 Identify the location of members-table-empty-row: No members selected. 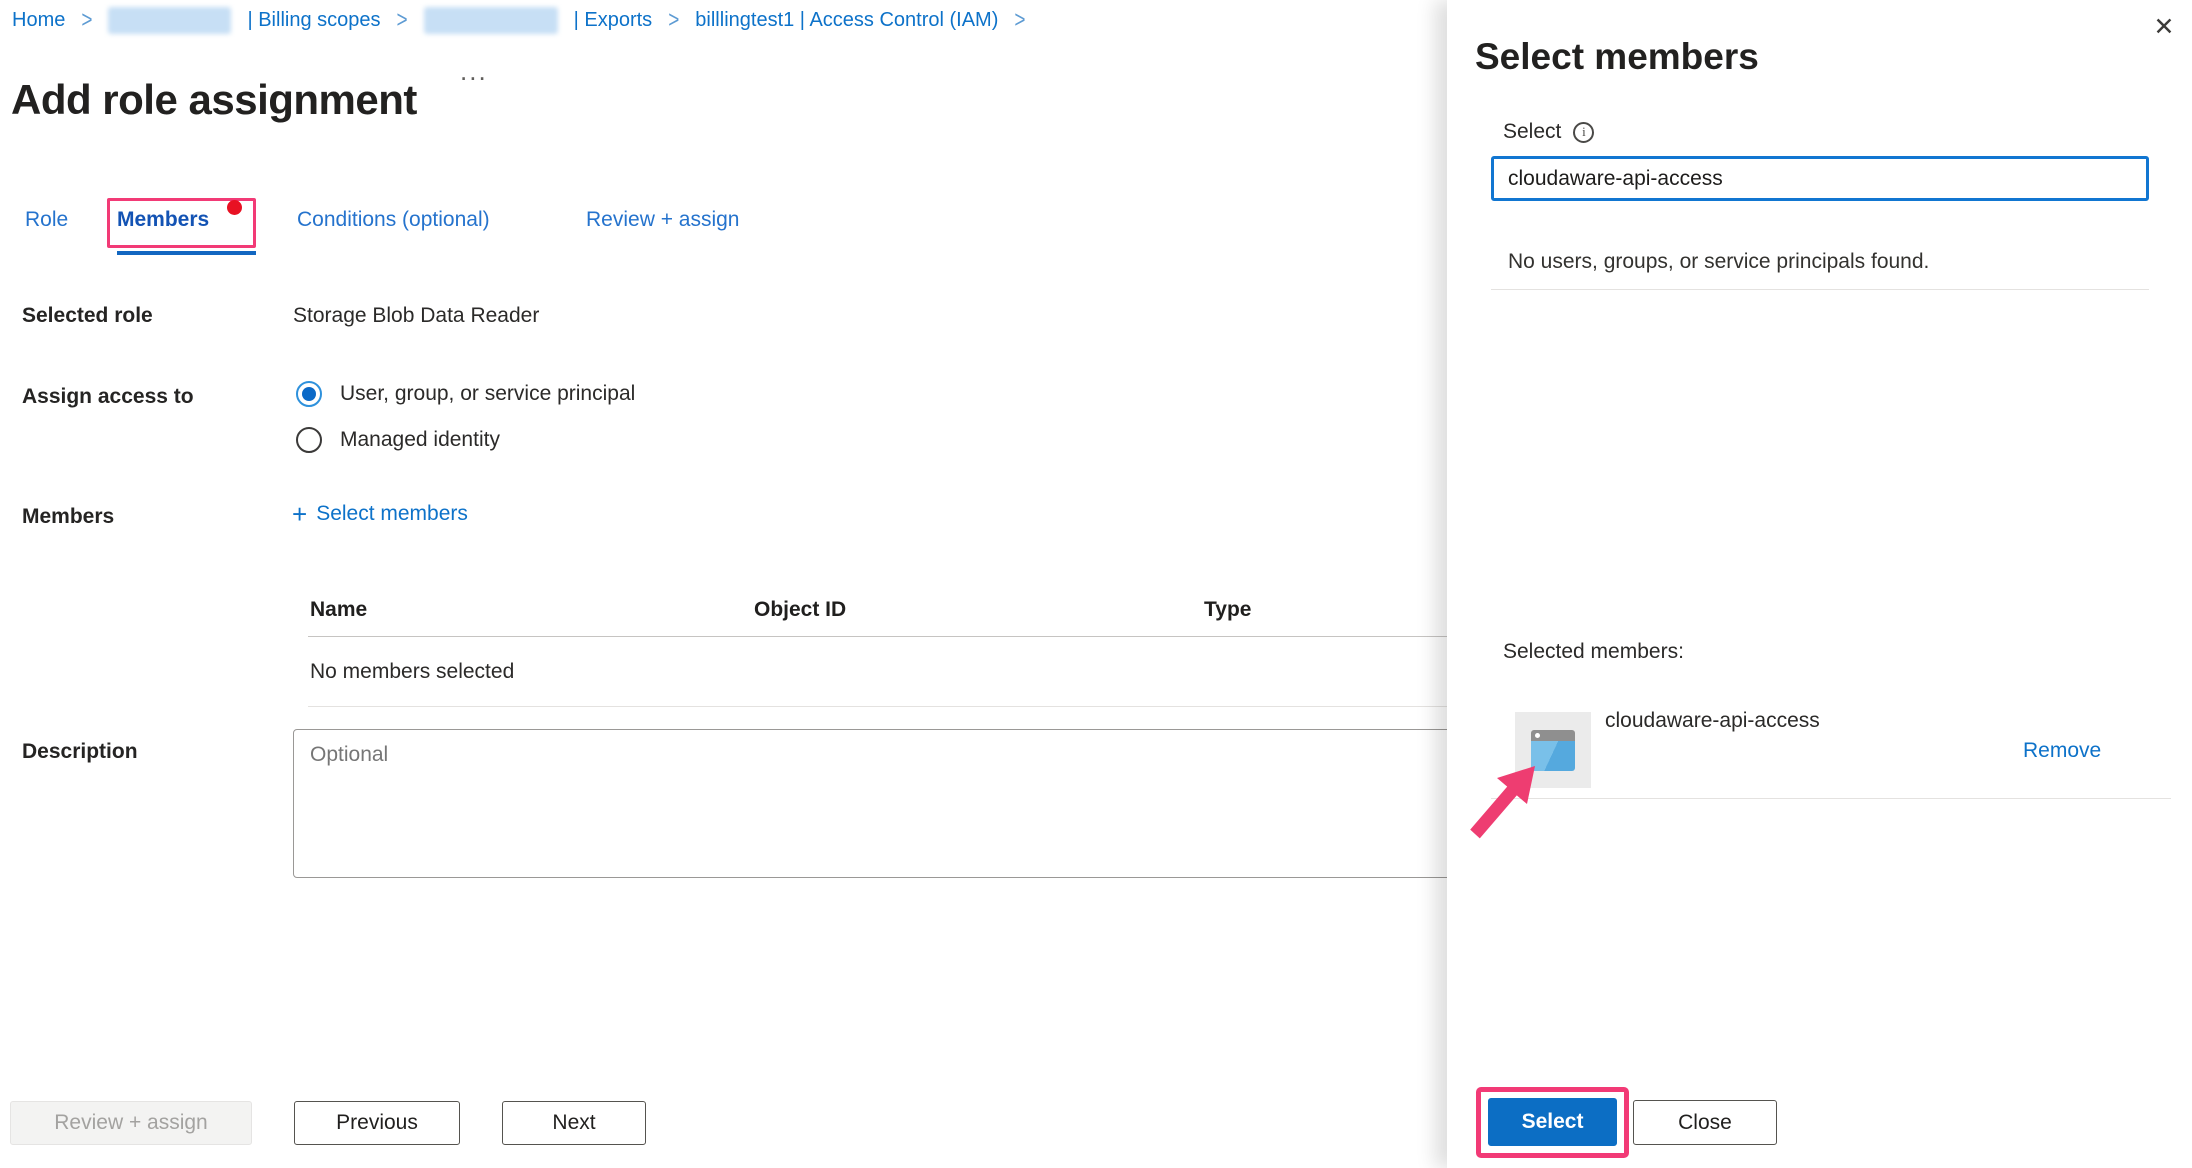
(888, 672).